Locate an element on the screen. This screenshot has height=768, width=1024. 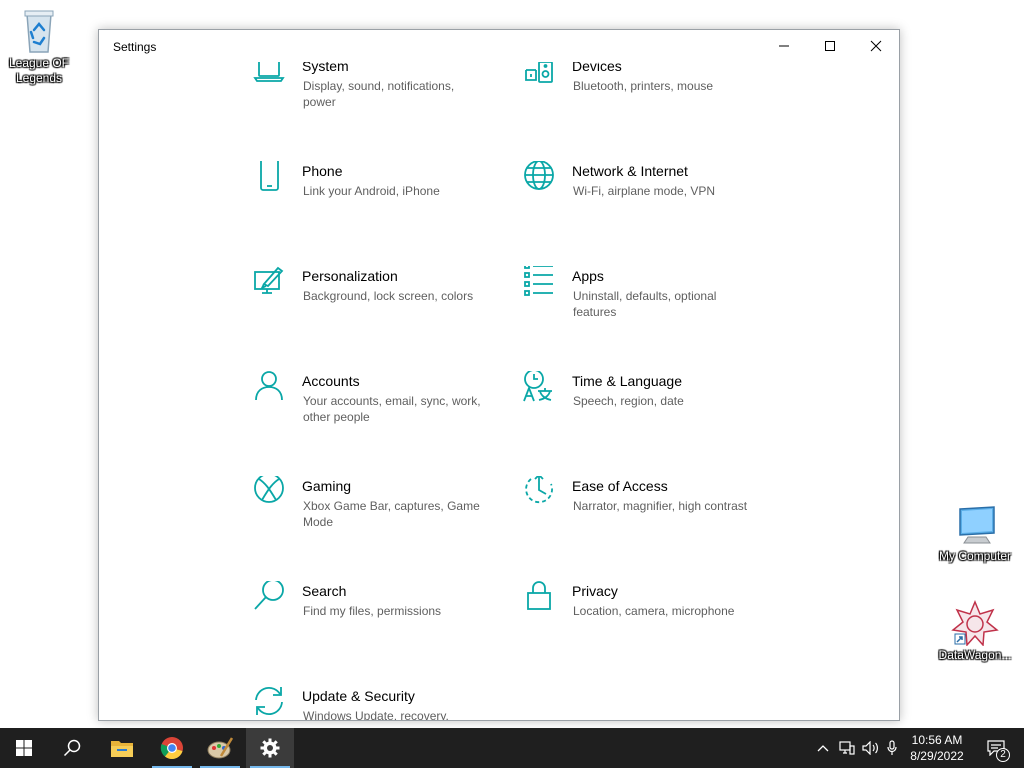
chevron-up-icon is located at coordinates (823, 748).